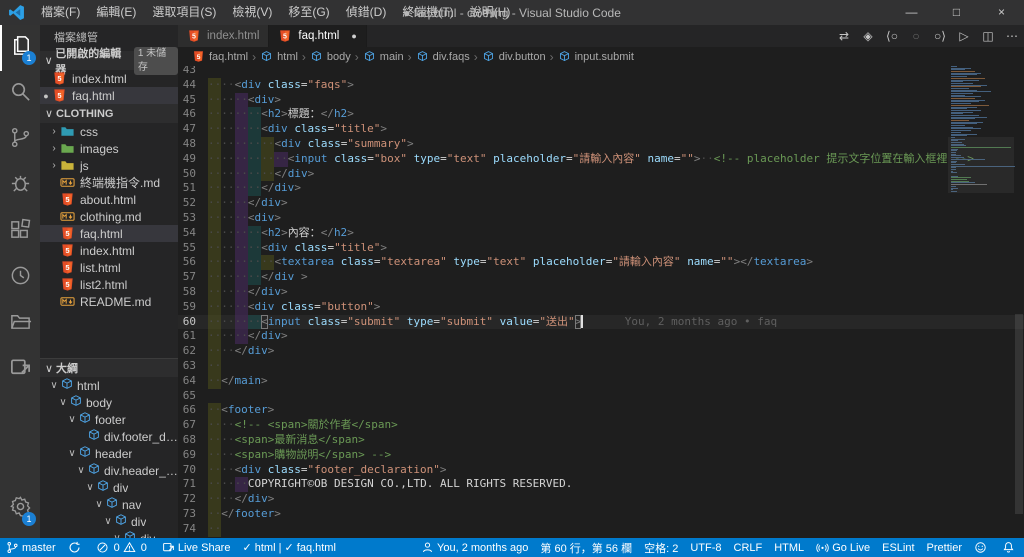 The height and width of the screenshot is (557, 1024). What do you see at coordinates (956, 12) in the screenshot?
I see `maximize-button: □` at bounding box center [956, 12].